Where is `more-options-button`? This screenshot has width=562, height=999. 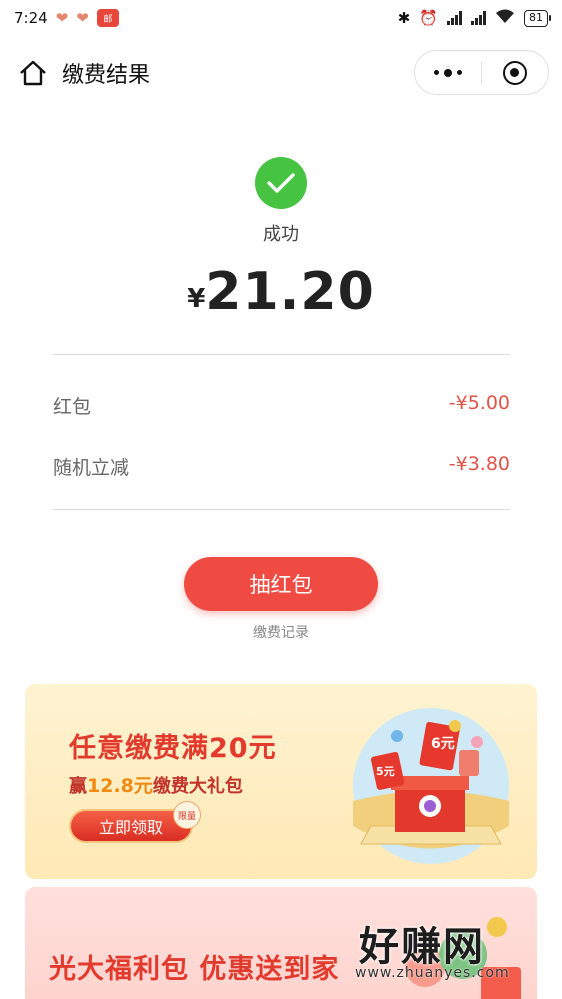
more-options-button is located at coordinates (448, 72).